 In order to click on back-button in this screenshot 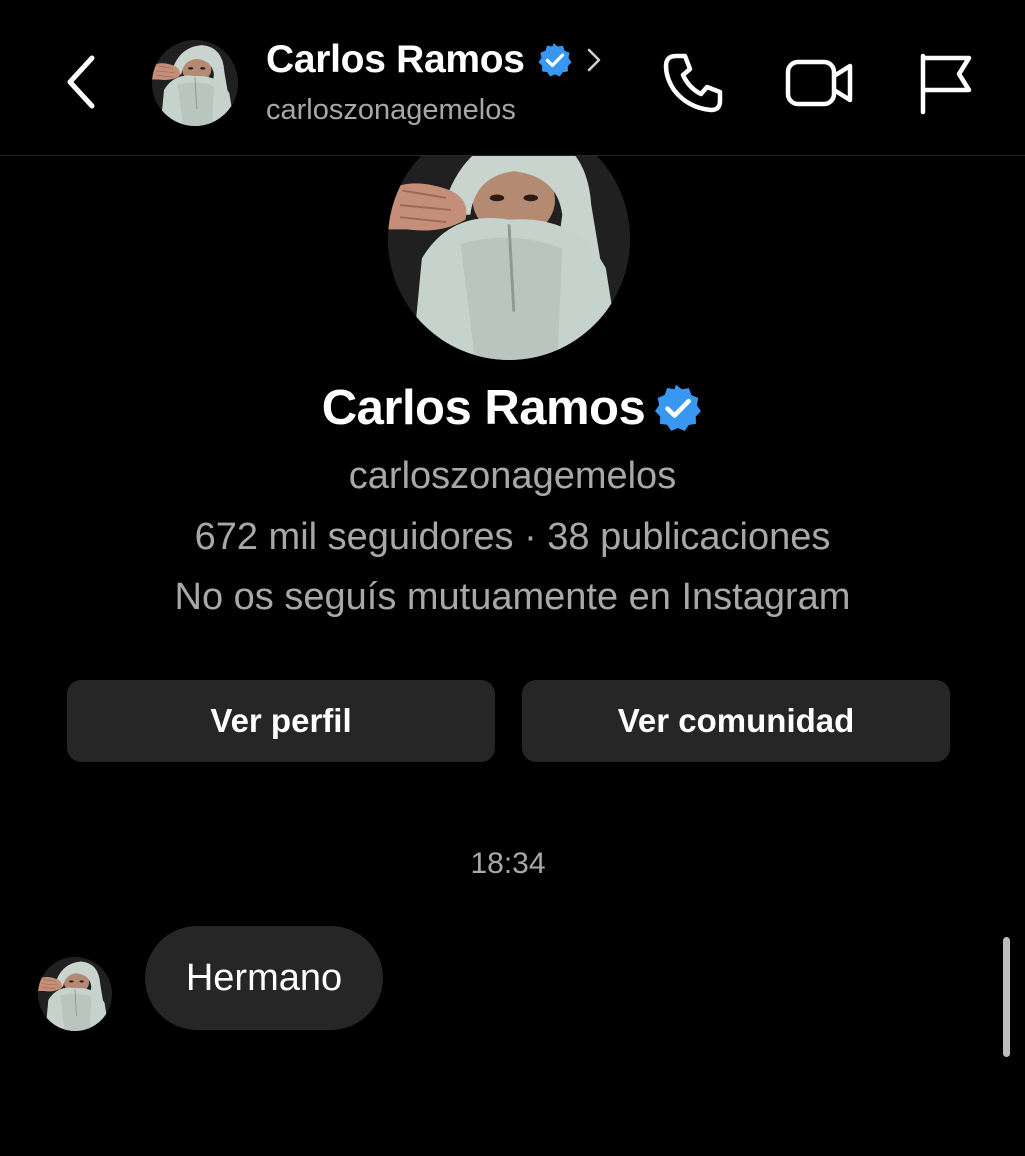, I will do `click(81, 82)`.